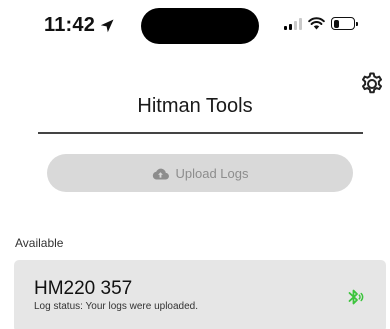  I want to click on status-bar-time: 11:42, so click(79, 25).